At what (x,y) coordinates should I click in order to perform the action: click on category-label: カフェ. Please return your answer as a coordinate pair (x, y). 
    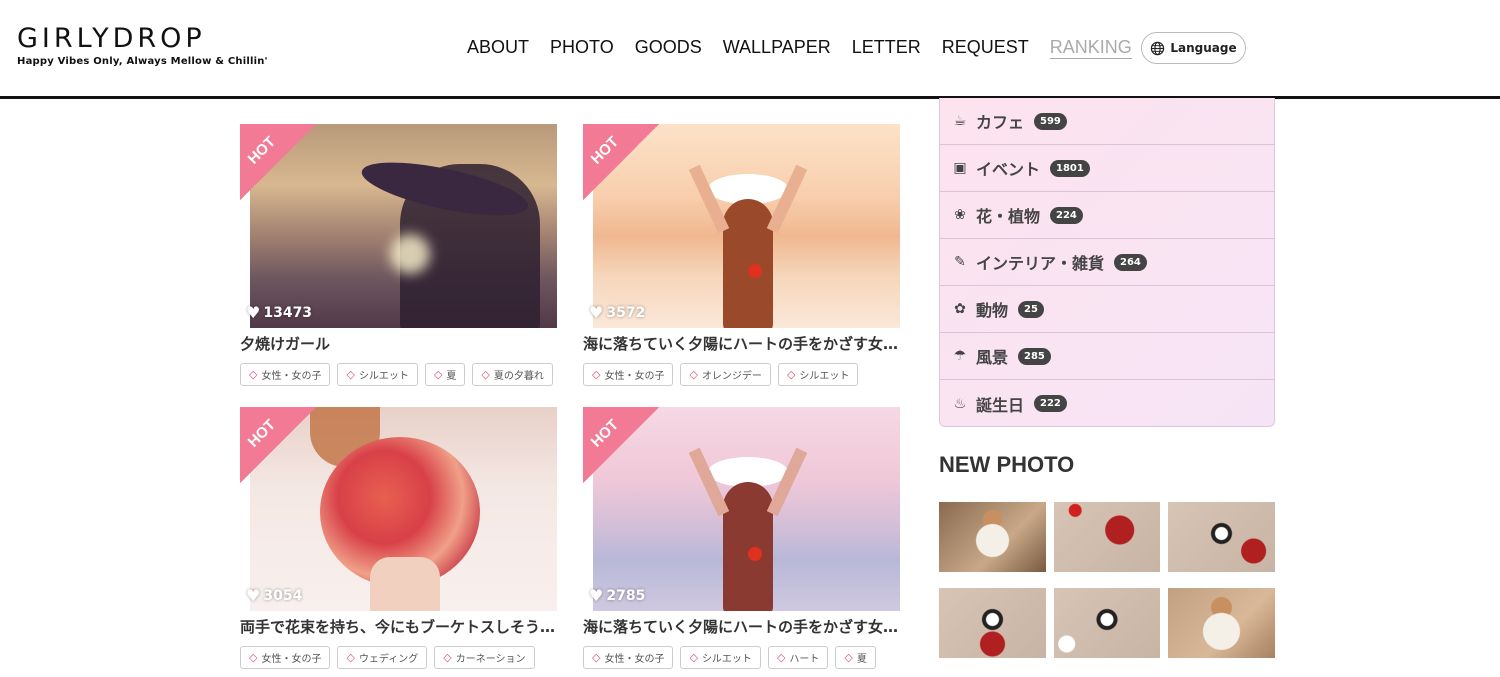
    Looking at the image, I should click on (1000, 122).